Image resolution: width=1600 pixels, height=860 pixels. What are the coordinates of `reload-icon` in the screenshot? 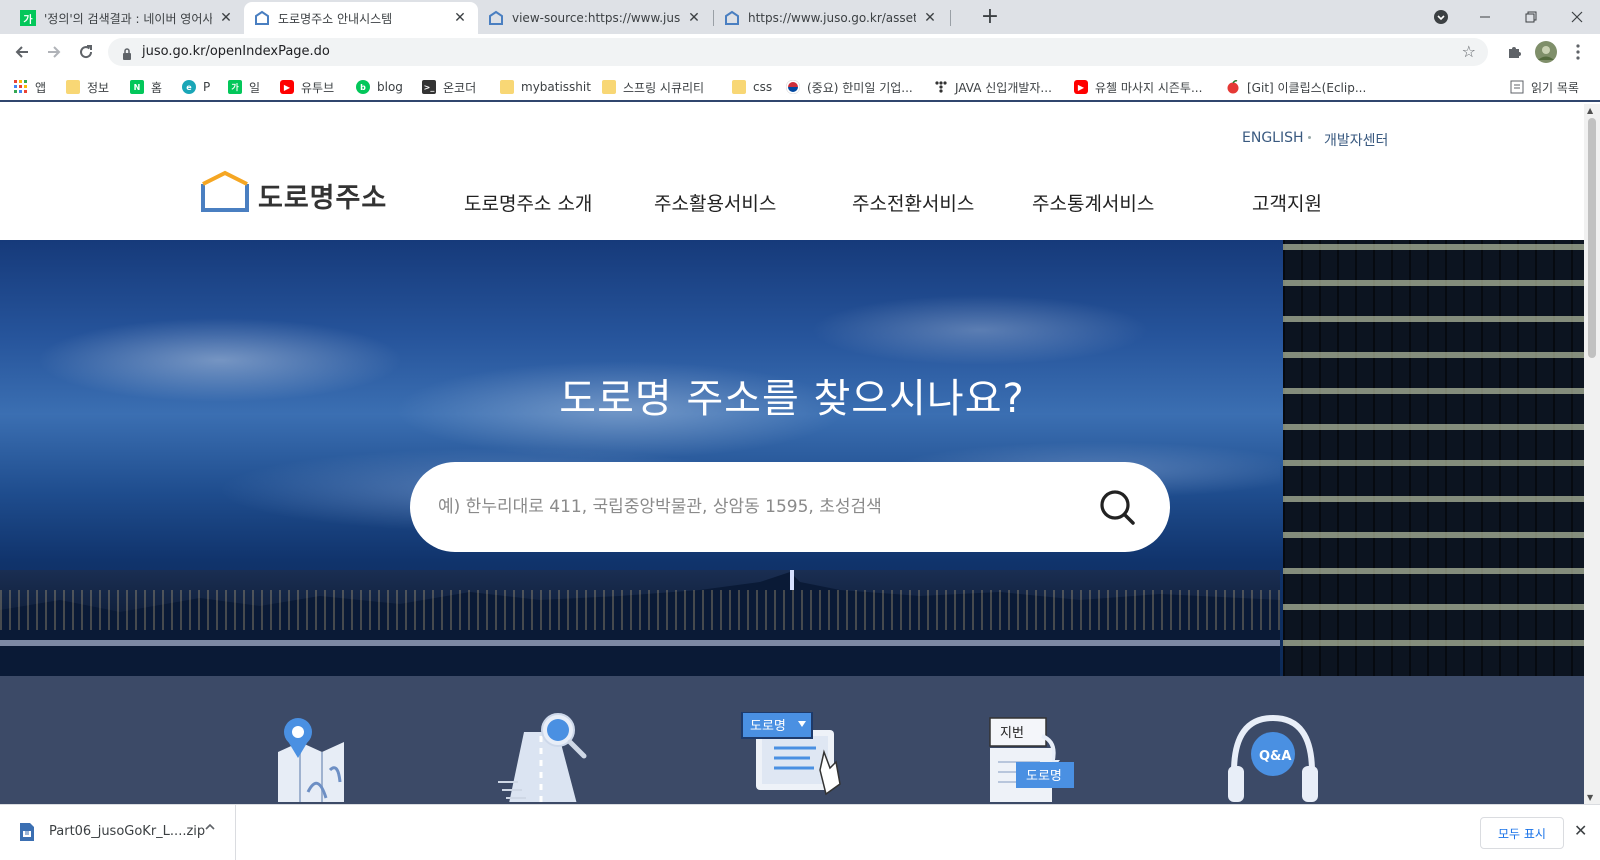 It's located at (86, 52).